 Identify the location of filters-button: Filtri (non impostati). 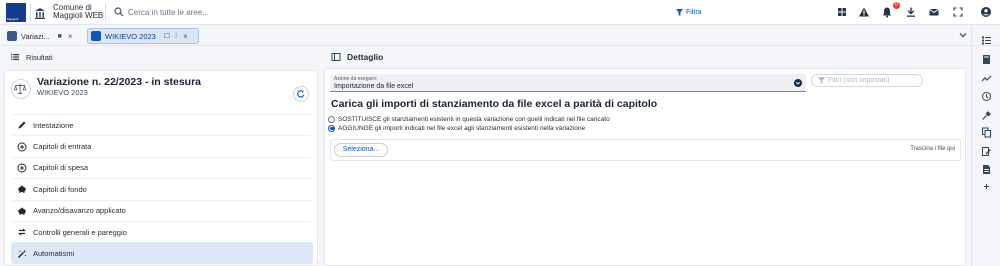
(867, 80).